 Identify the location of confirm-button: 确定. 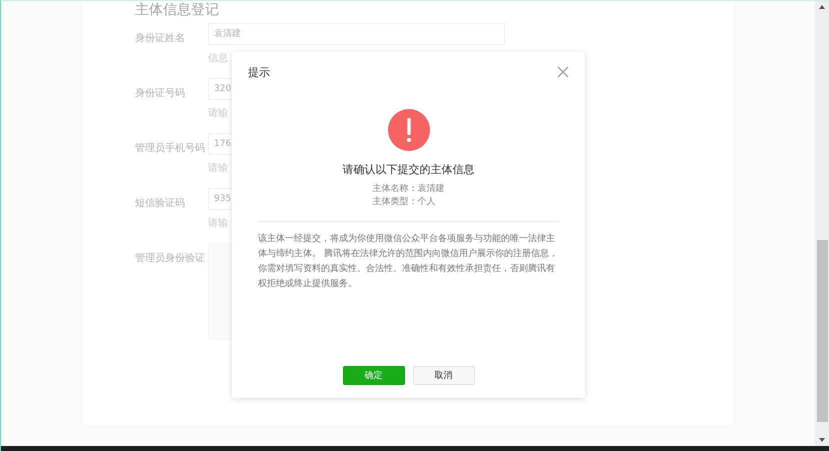
(373, 375).